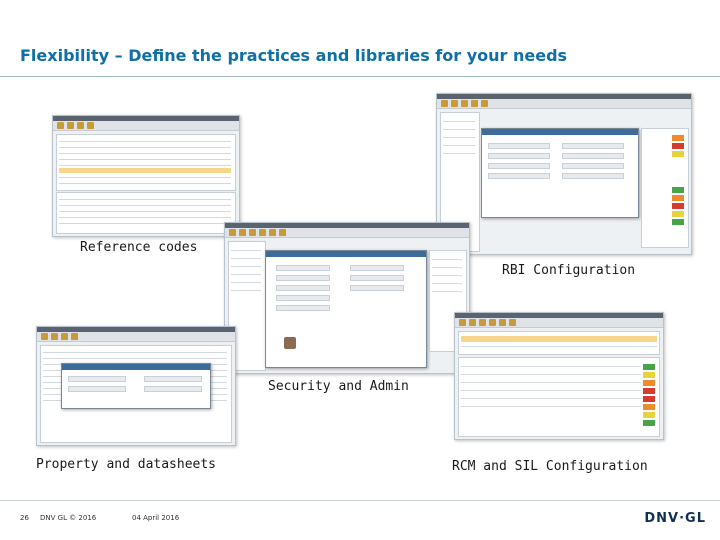 This screenshot has height=540, width=720. I want to click on slide-footer: 26 DNV GL © 2016 04 April 2016 DNV·GL, so click(360, 520).